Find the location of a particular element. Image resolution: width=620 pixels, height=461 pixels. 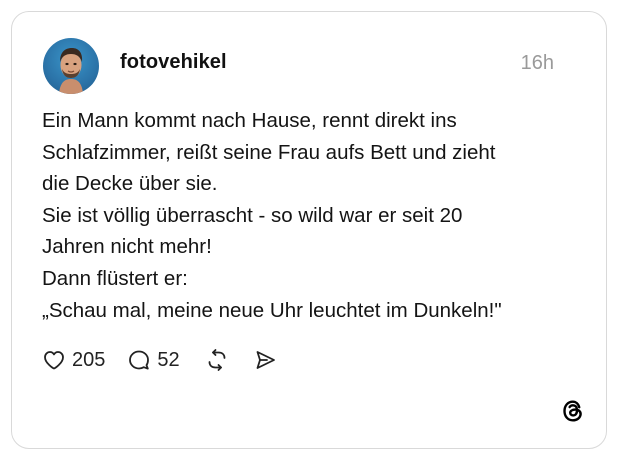

like-button: 205 is located at coordinates (73, 360).